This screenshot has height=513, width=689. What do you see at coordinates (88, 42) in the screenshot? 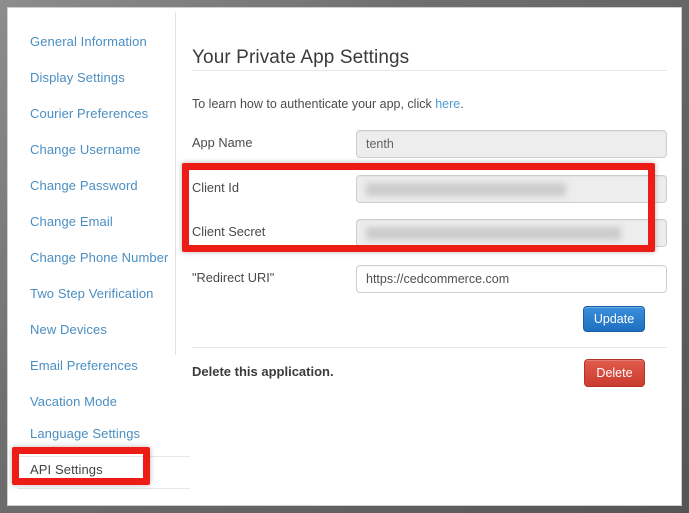
I see `sidebar-item-general-information: General Information` at bounding box center [88, 42].